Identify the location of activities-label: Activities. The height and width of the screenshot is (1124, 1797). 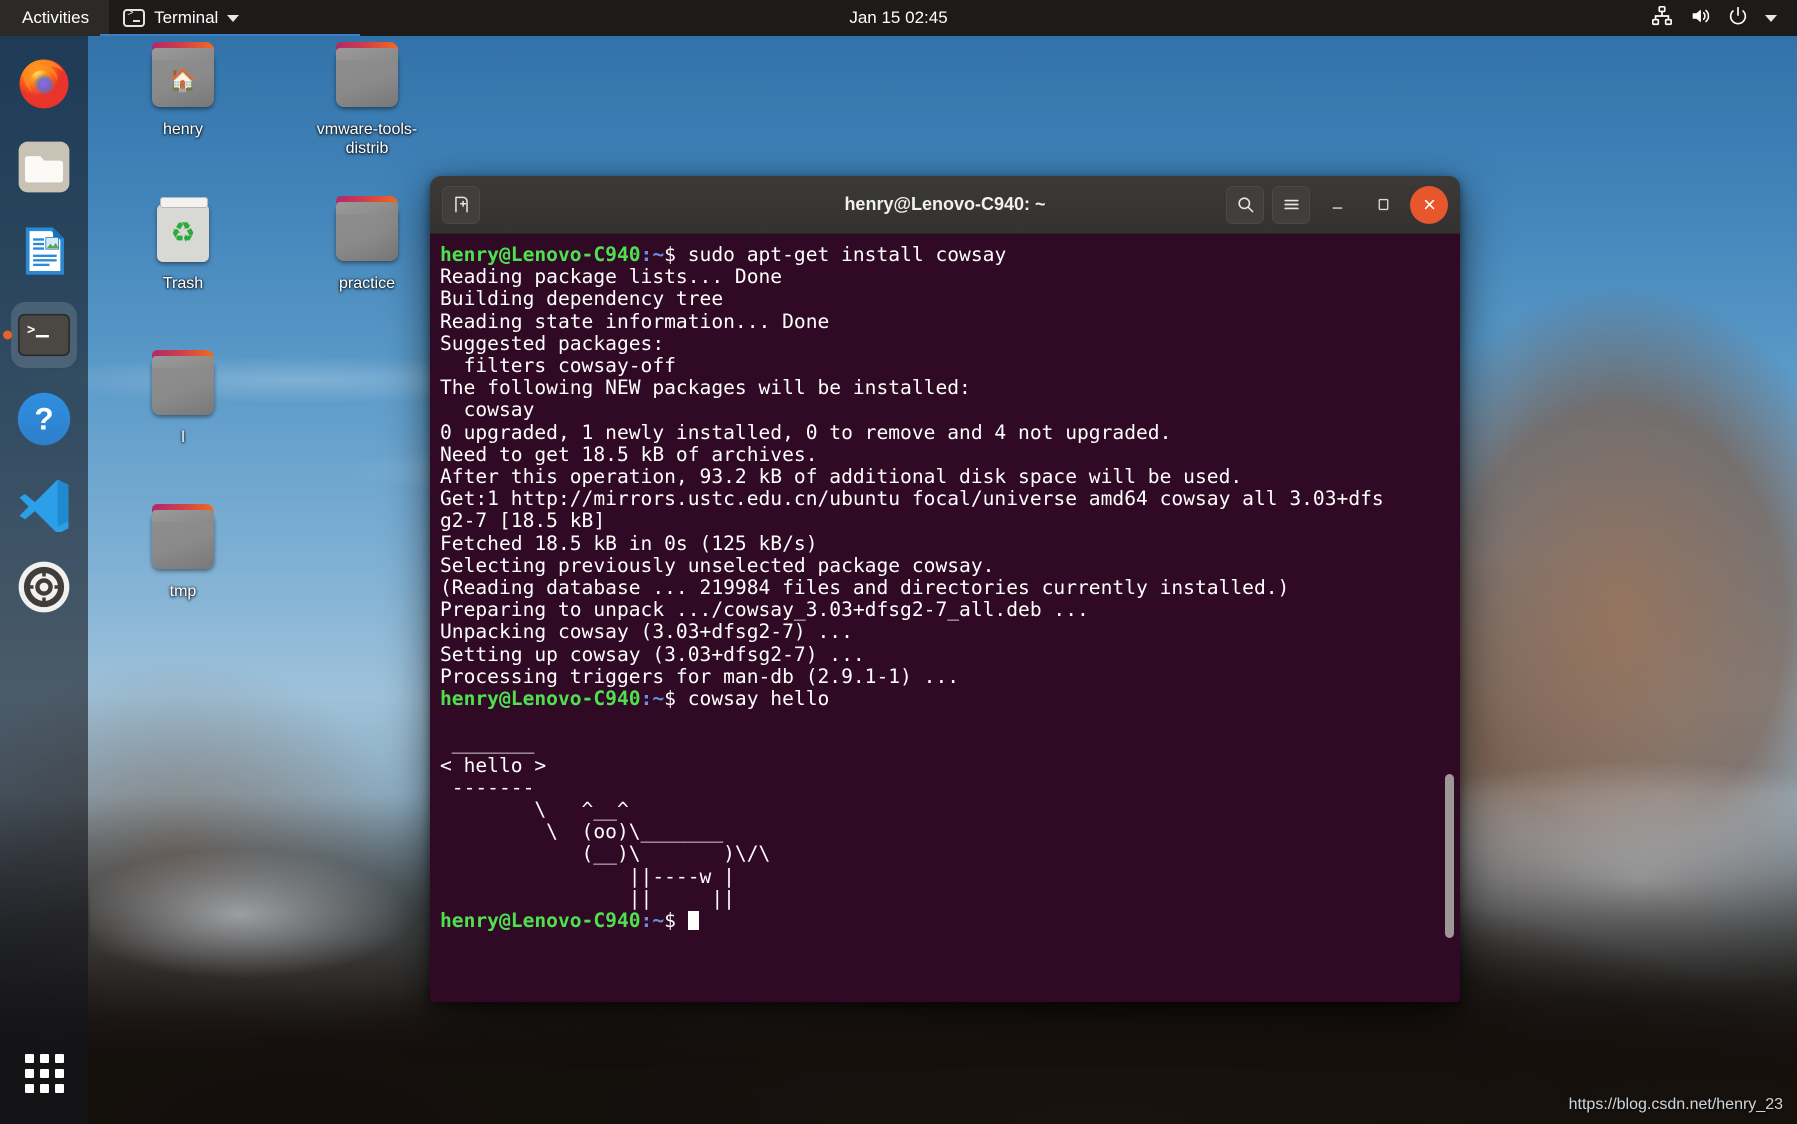
(56, 17).